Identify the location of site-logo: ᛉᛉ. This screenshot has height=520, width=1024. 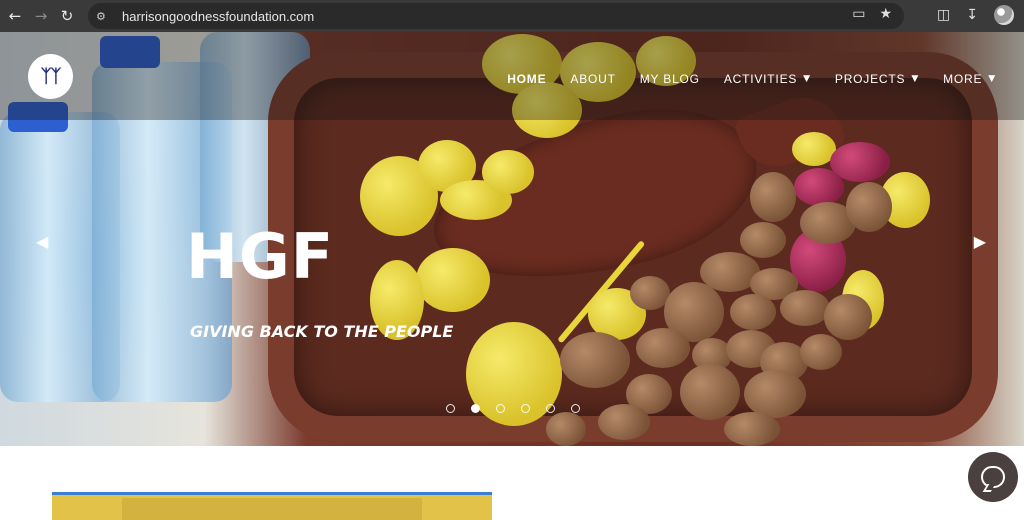
(50, 76).